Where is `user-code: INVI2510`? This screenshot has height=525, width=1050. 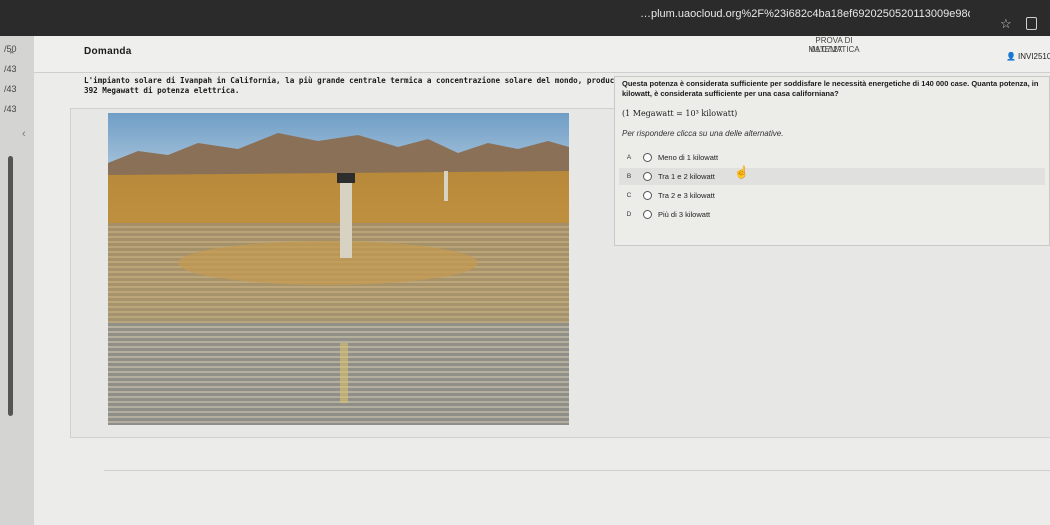 user-code: INVI2510 is located at coordinates (1033, 56).